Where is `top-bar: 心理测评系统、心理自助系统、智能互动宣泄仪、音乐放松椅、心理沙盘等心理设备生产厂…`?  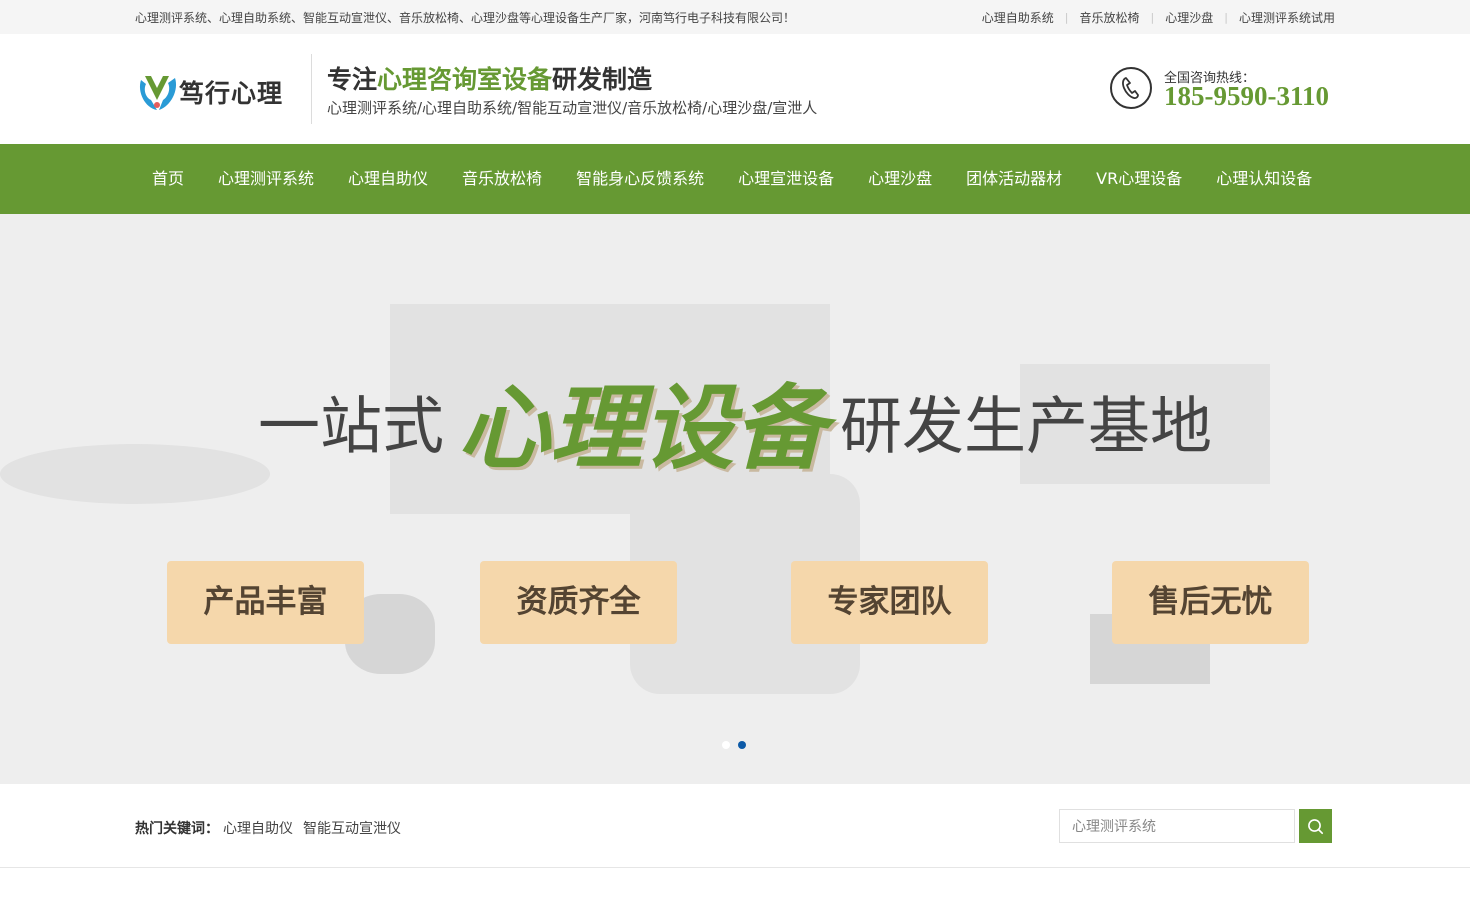
top-bar: 心理测评系统、心理自助系统、智能互动宣泄仪、音乐放松椅、心理沙盘等心理设备生产厂… is located at coordinates (735, 17).